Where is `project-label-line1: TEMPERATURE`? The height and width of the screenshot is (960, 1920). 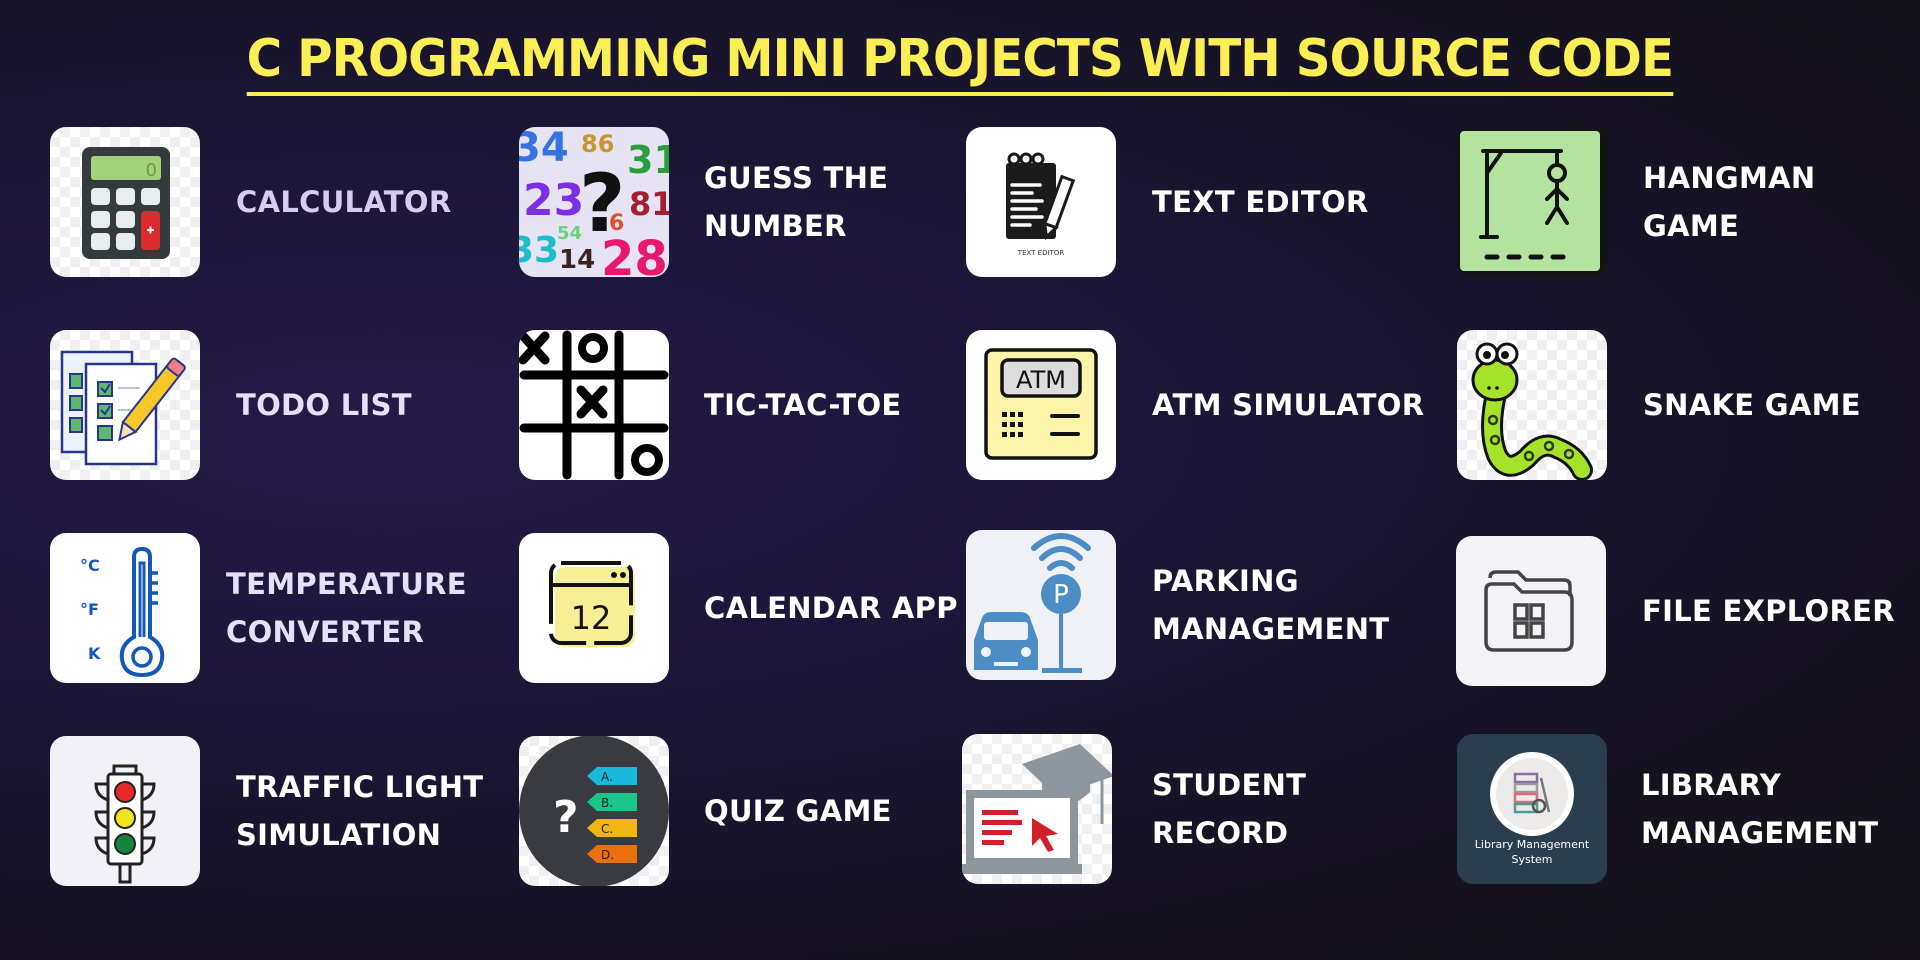
project-label-line1: TEMPERATURE is located at coordinates (346, 584).